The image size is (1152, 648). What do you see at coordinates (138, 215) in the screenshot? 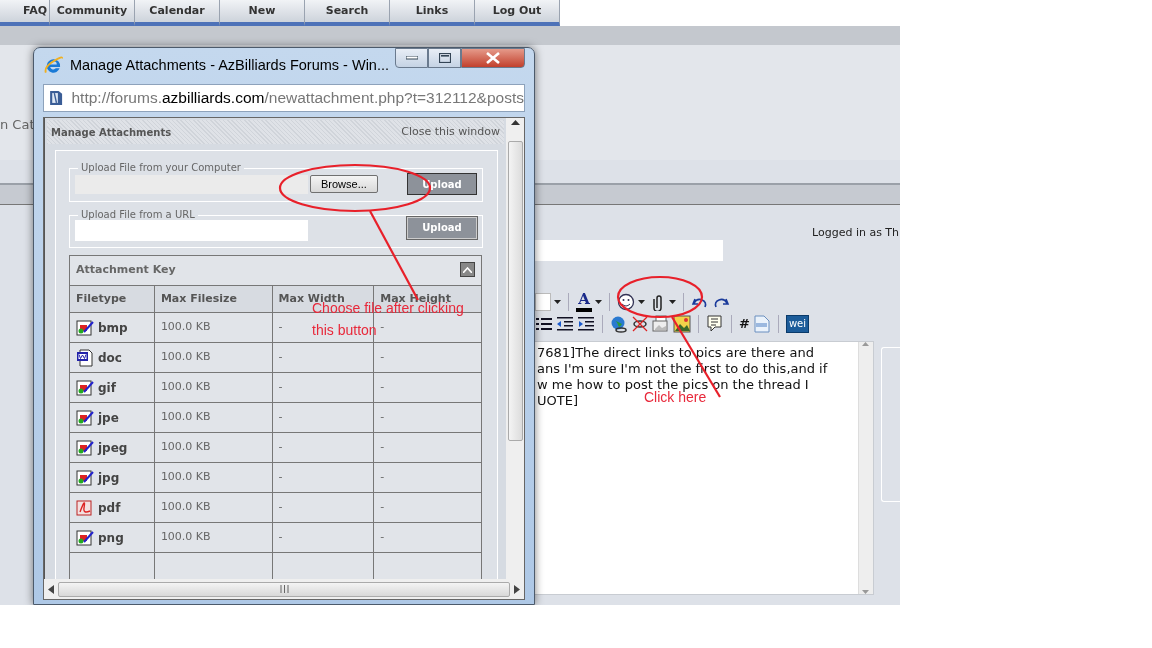
I see `group-legend: Upload File from a URL` at bounding box center [138, 215].